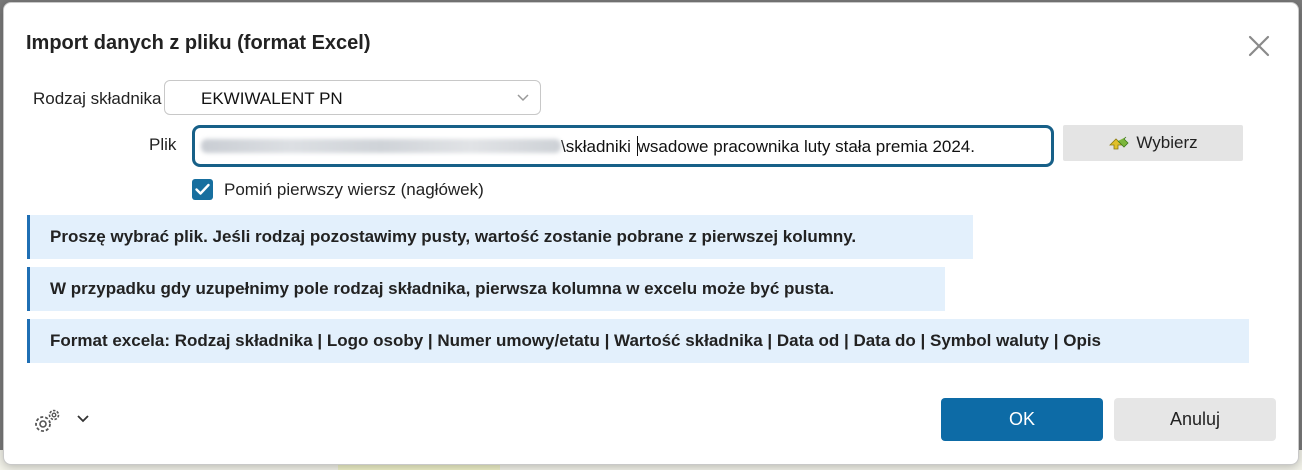 The image size is (1302, 470). What do you see at coordinates (1167, 142) in the screenshot?
I see `select-file-label: Wybierz` at bounding box center [1167, 142].